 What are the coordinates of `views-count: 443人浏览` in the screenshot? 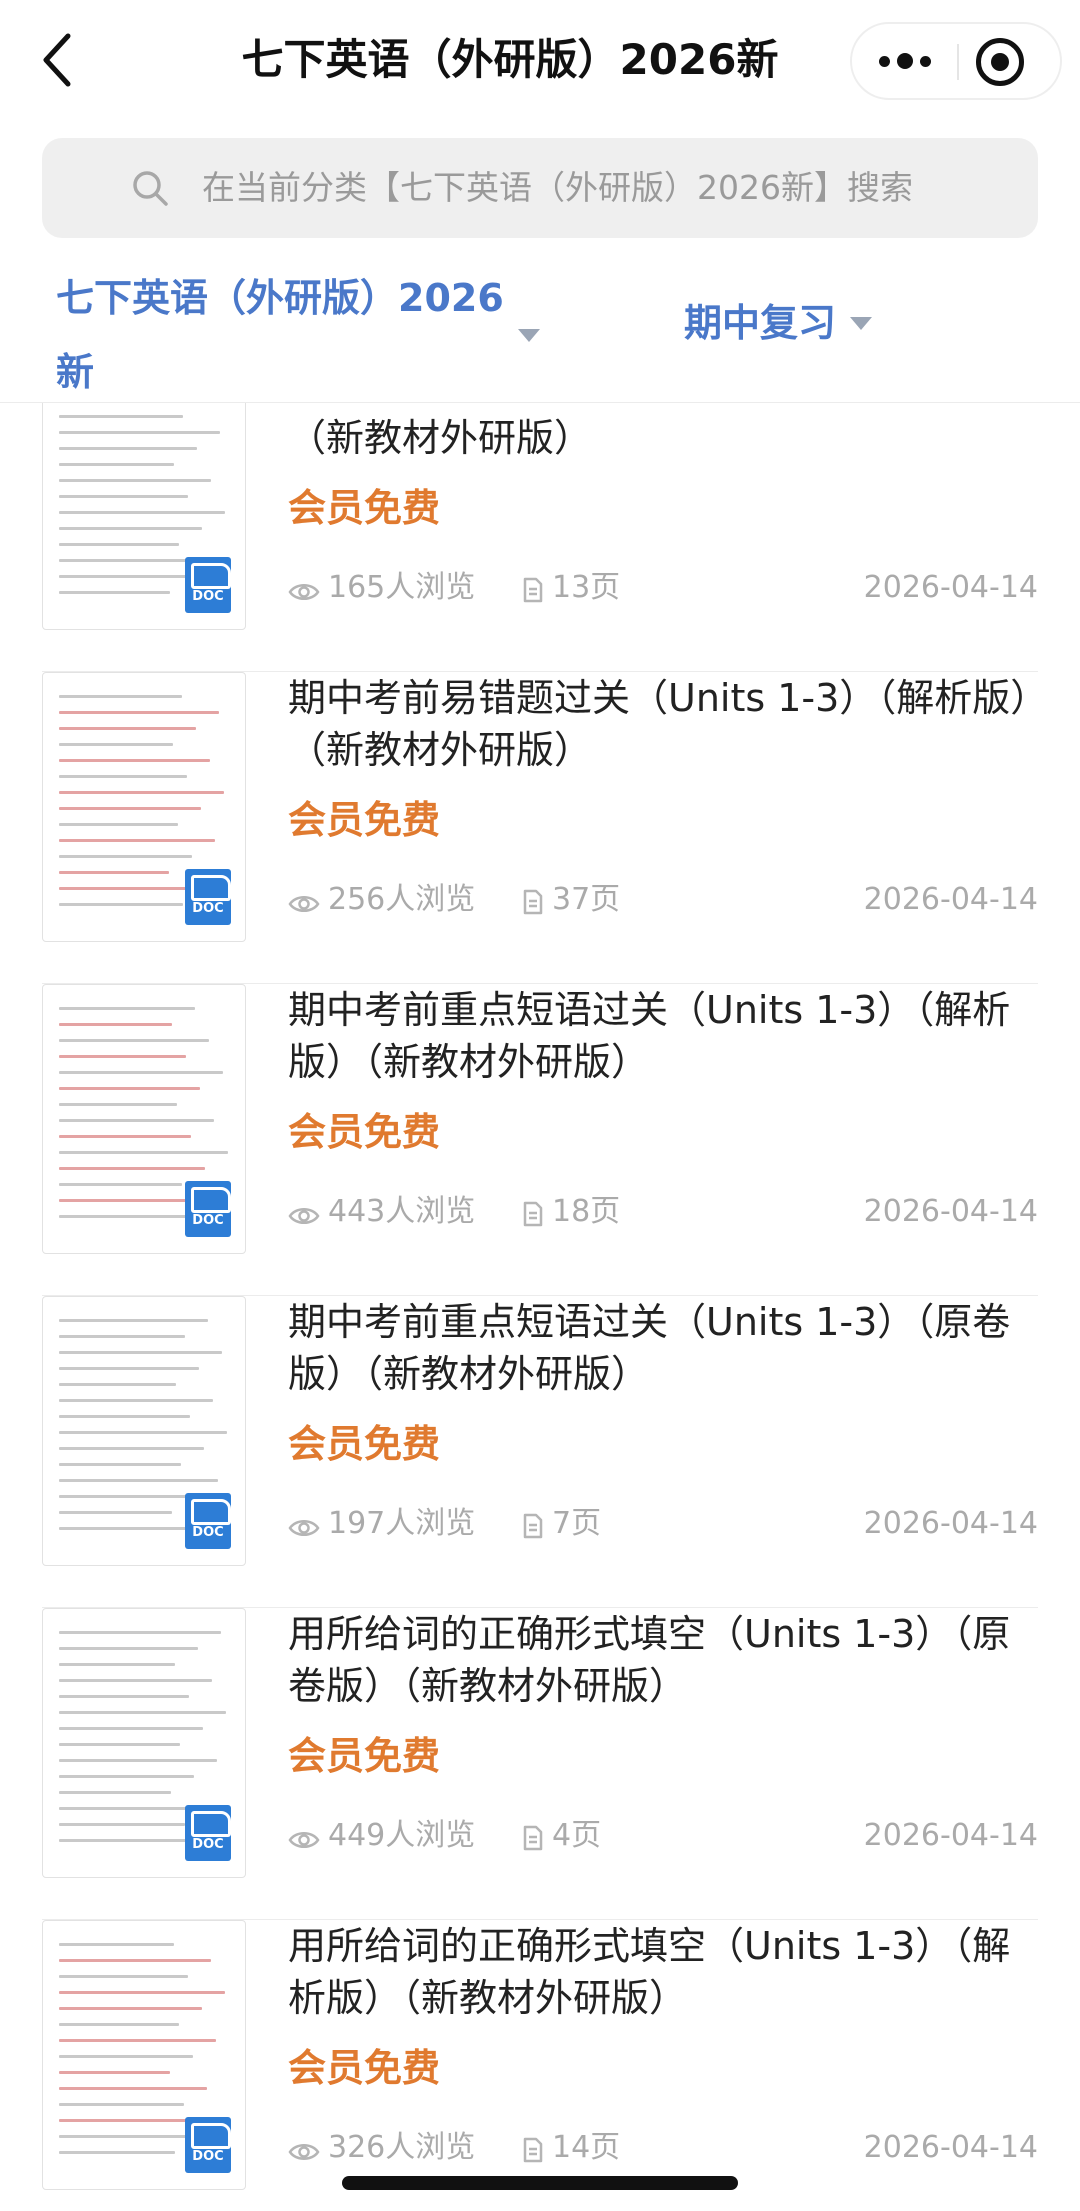 It's located at (381, 1212).